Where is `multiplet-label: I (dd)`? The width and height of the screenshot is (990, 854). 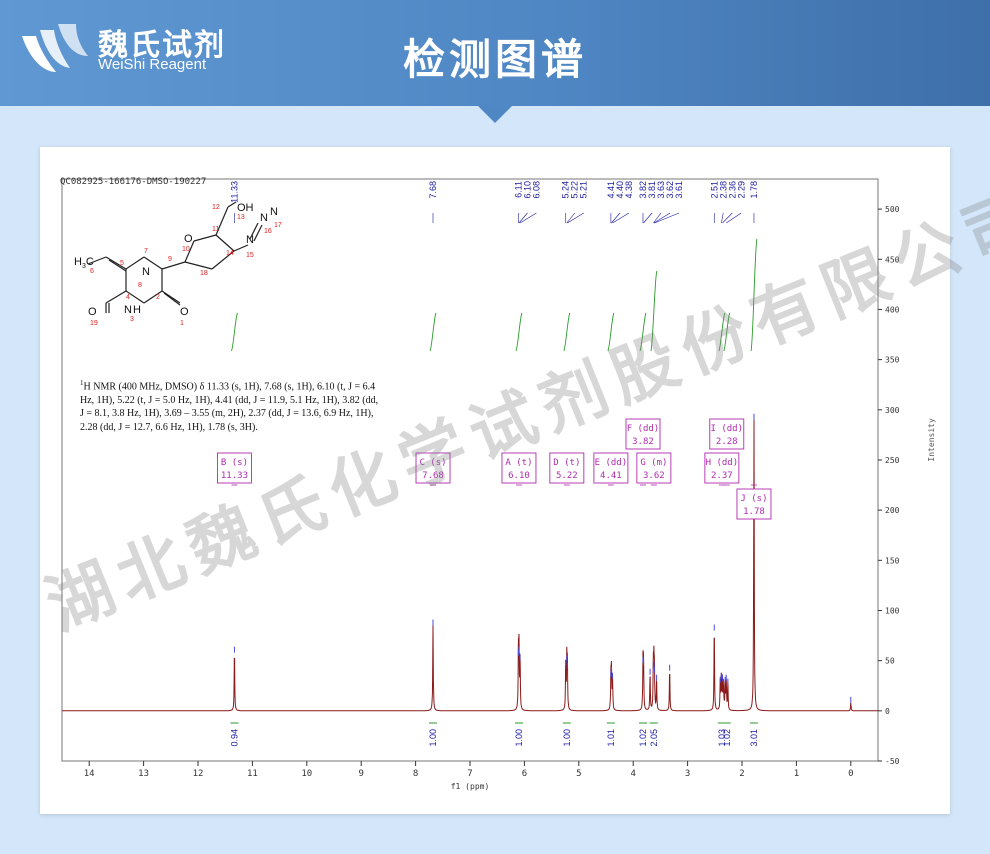 multiplet-label: I (dd) is located at coordinates (727, 429).